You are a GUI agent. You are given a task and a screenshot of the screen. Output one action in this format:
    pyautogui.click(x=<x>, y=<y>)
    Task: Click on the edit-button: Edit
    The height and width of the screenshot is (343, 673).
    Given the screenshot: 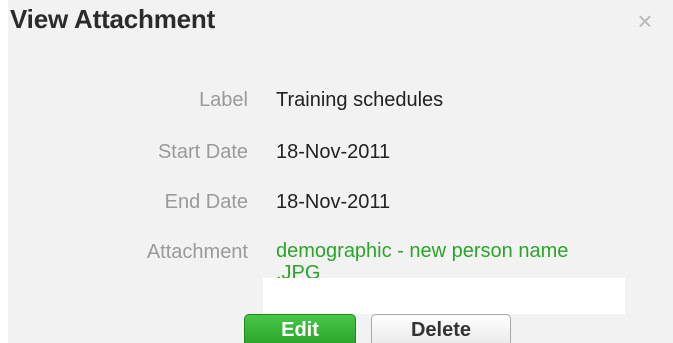 What is the action you would take?
    pyautogui.click(x=300, y=328)
    